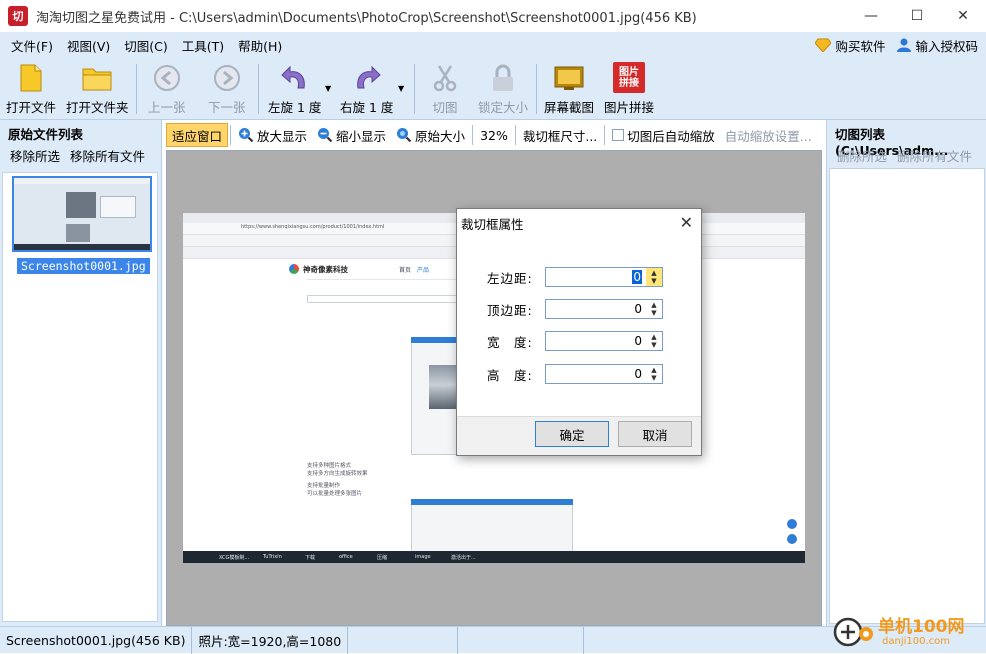 The height and width of the screenshot is (654, 986). I want to click on fit-window-button: 适应窗口, so click(197, 135).